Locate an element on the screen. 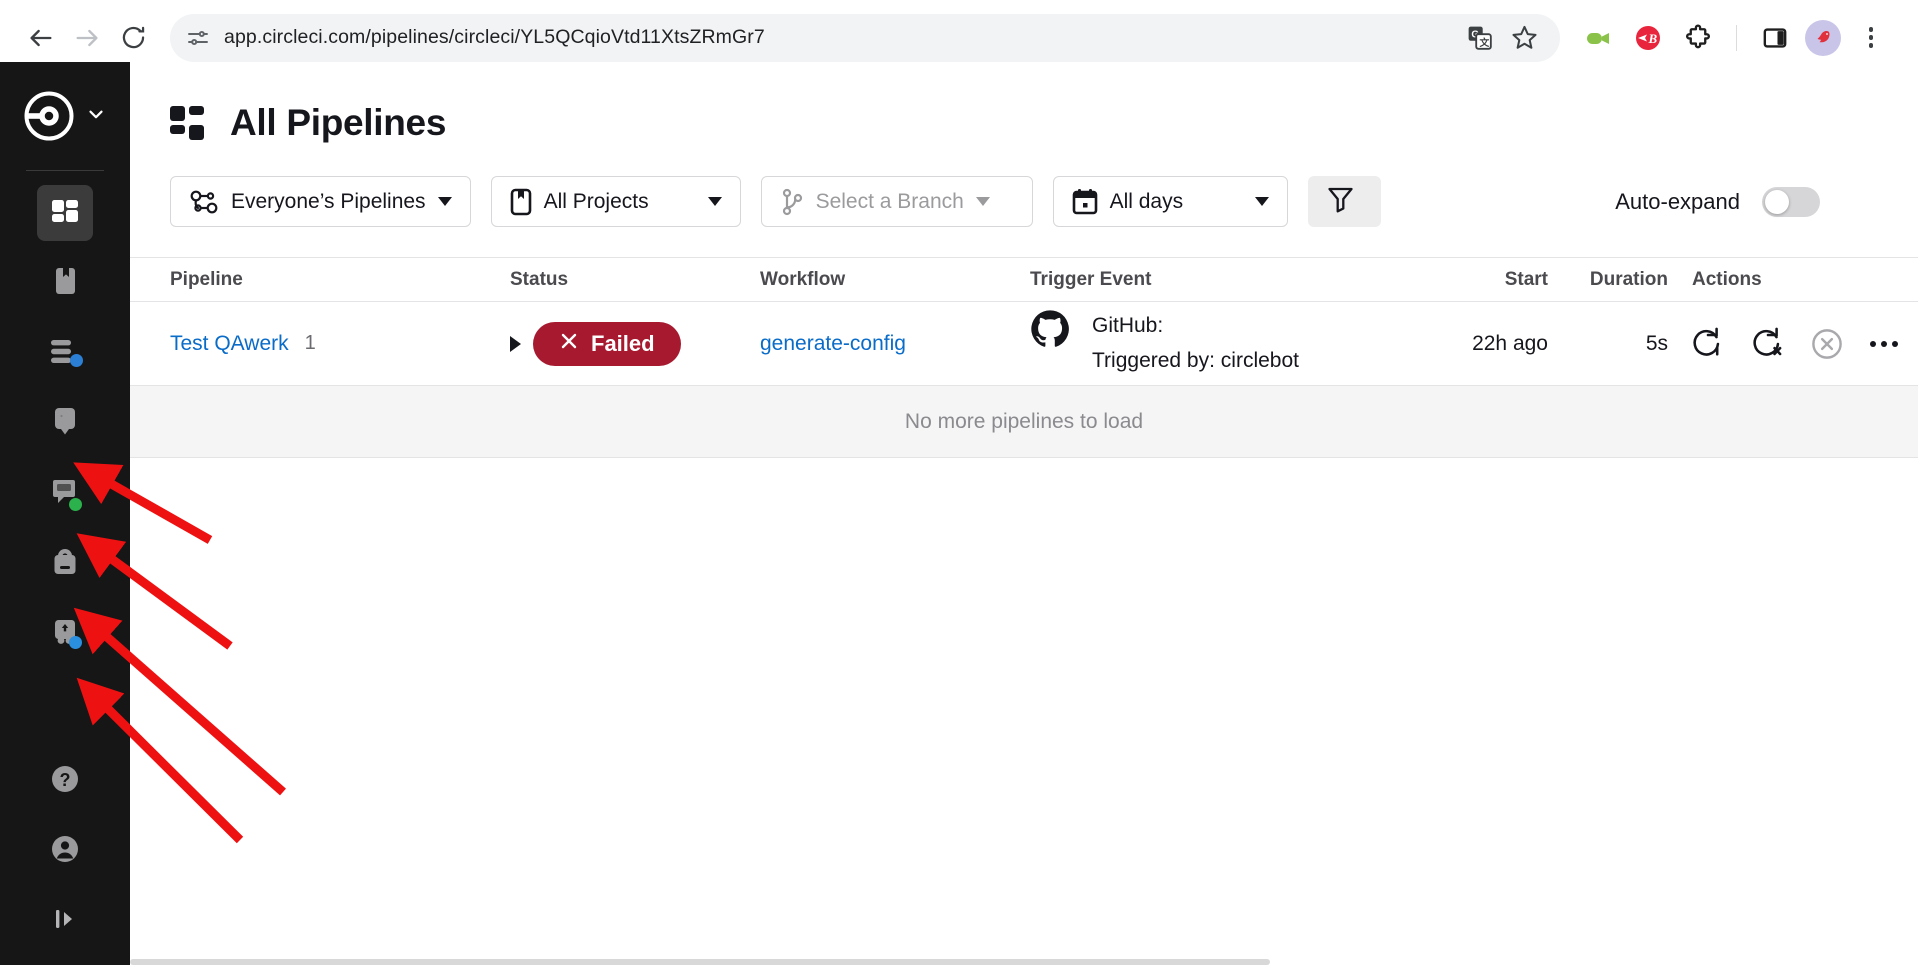 Image resolution: width=1918 pixels, height=965 pixels. owner-filter-label: Everyone’s Pipelines is located at coordinates (328, 201).